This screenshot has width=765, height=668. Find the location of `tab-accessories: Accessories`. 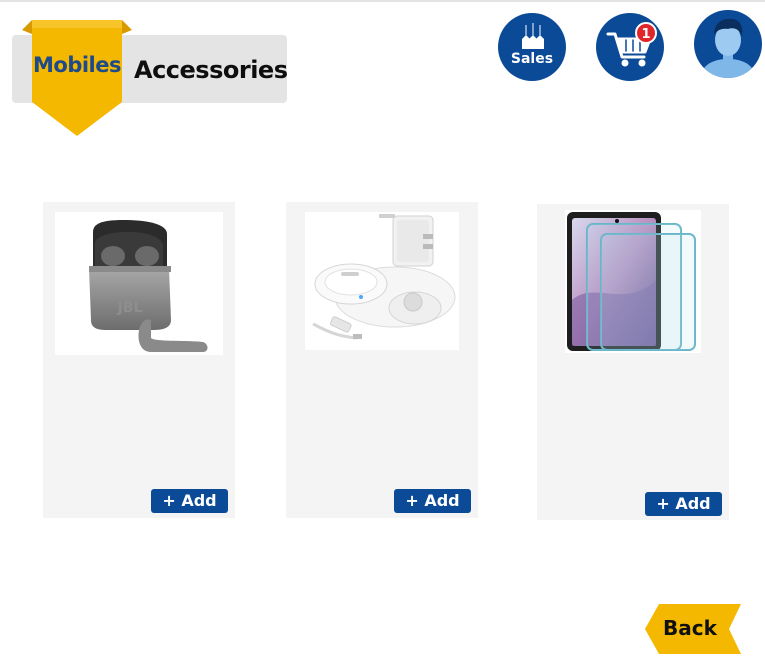

tab-accessories: Accessories is located at coordinates (211, 70).